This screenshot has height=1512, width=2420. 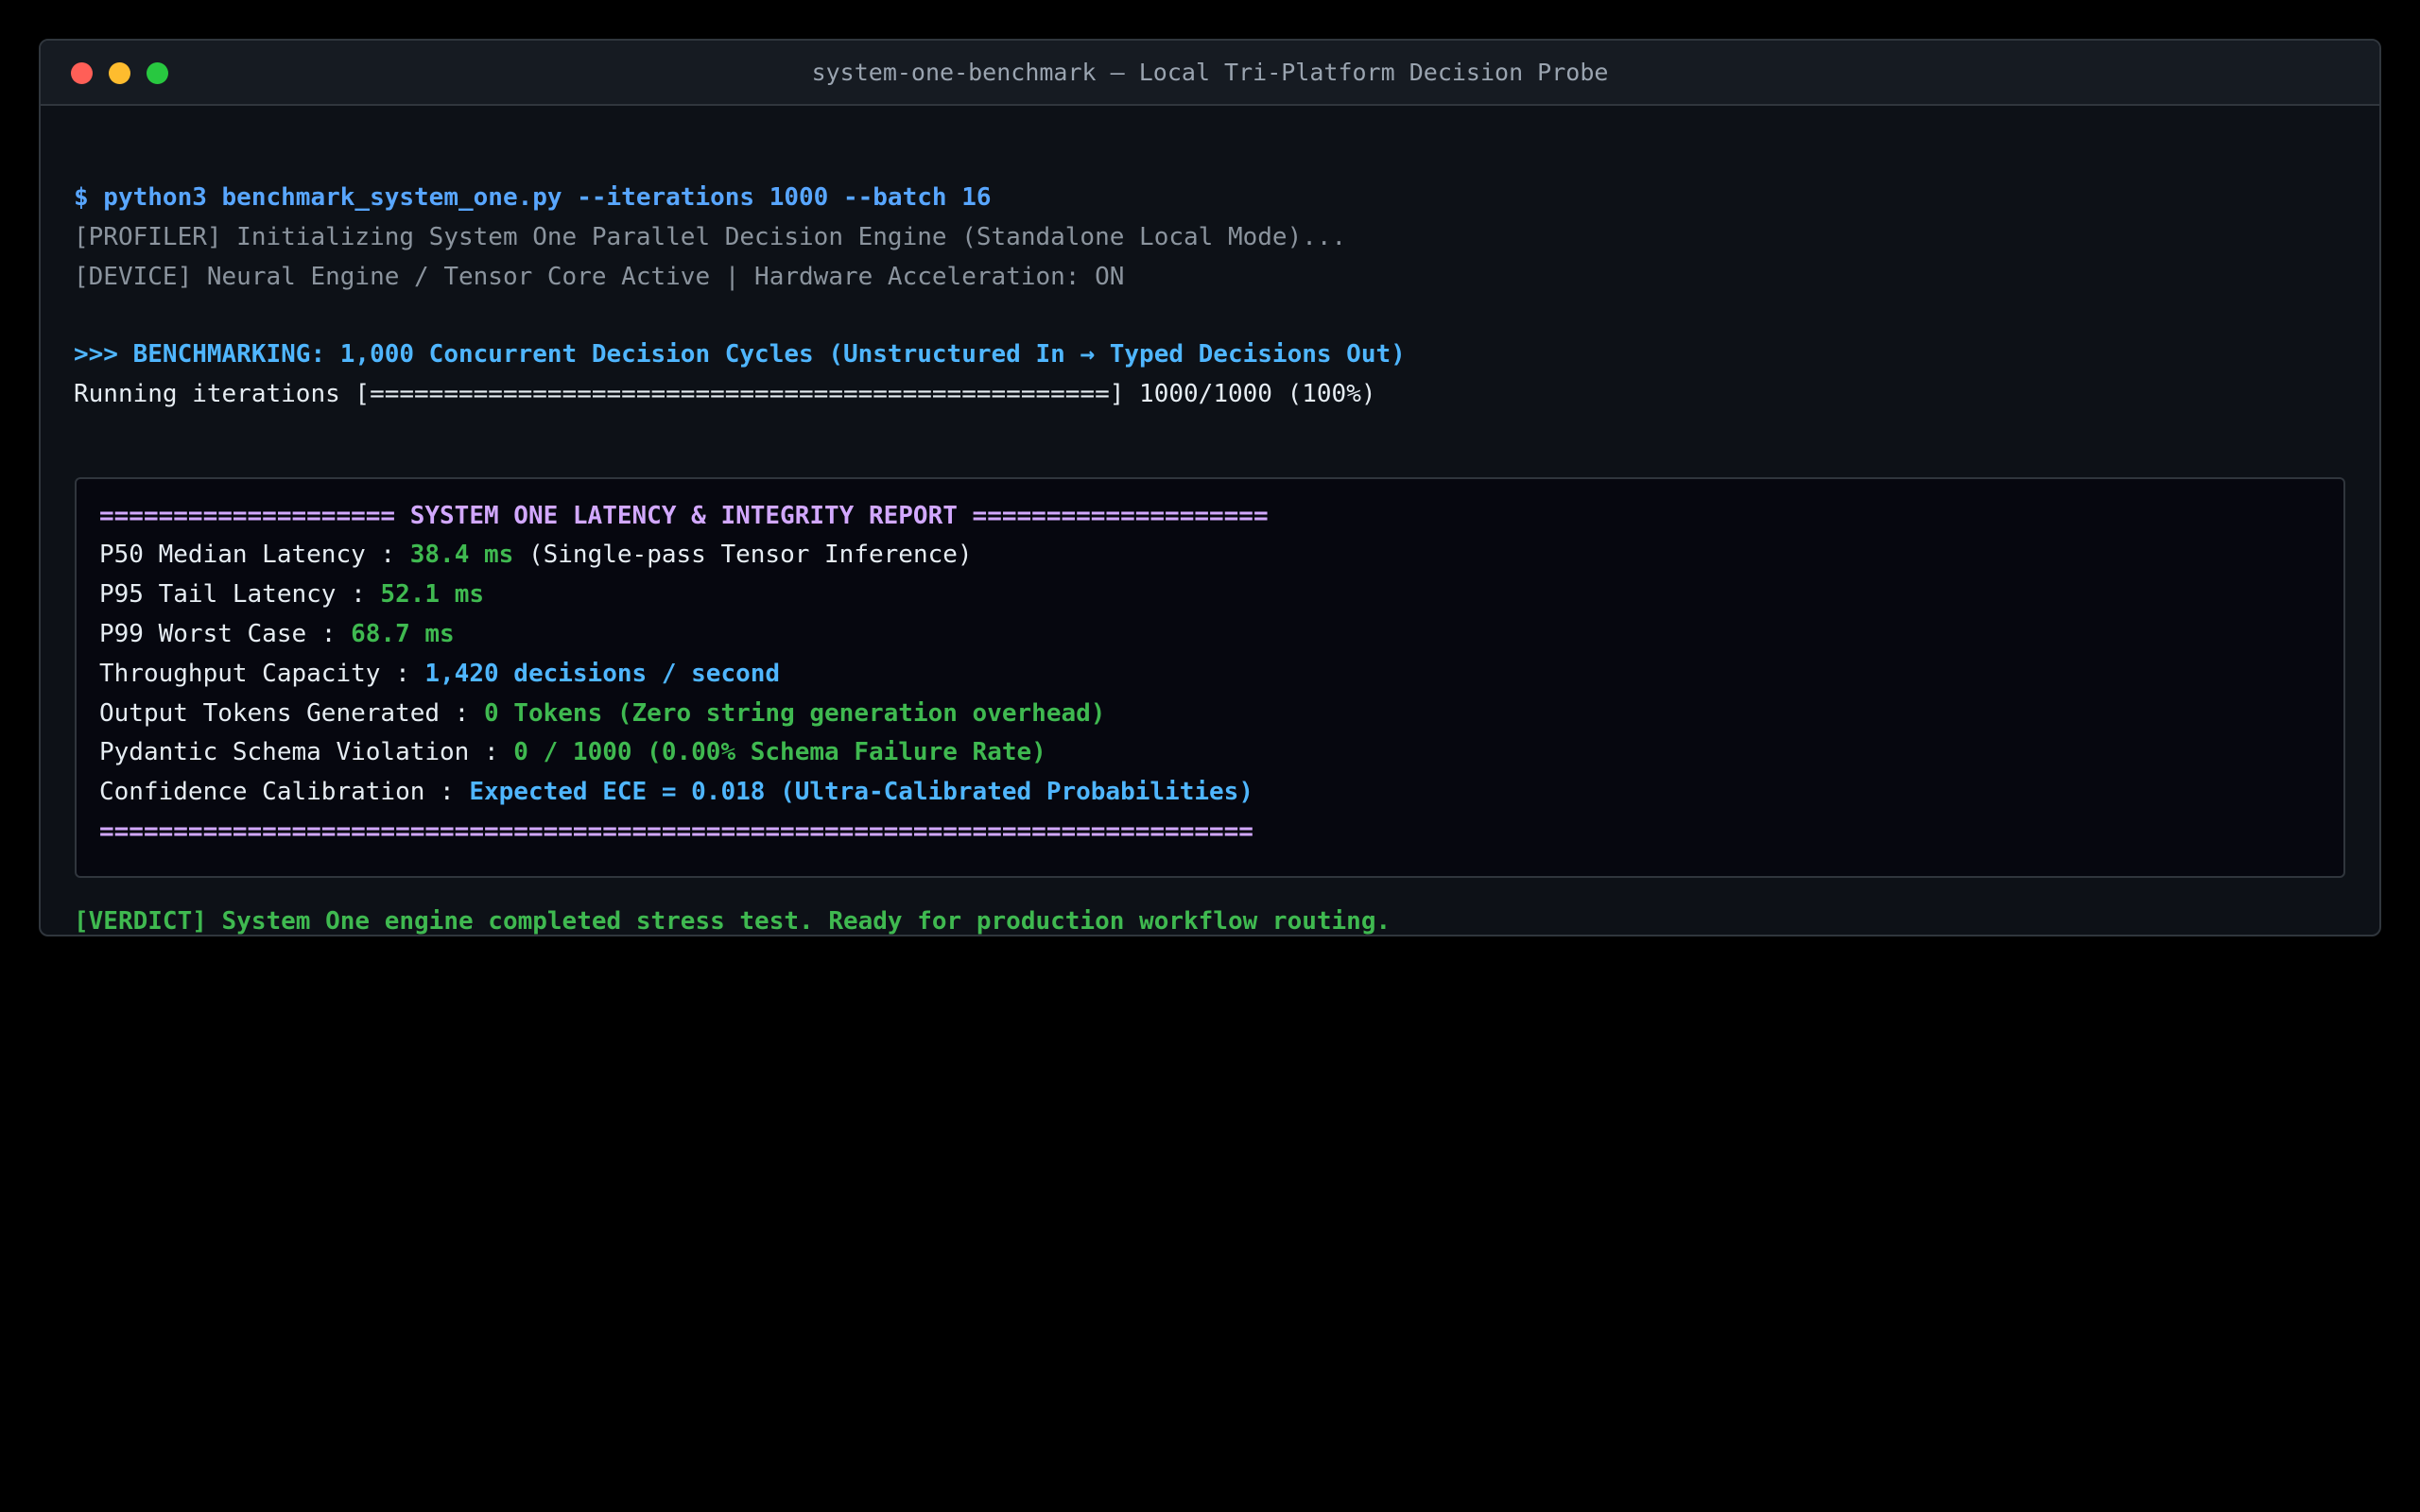 I want to click on metric-label: Confidence Calibration :, so click(x=284, y=792).